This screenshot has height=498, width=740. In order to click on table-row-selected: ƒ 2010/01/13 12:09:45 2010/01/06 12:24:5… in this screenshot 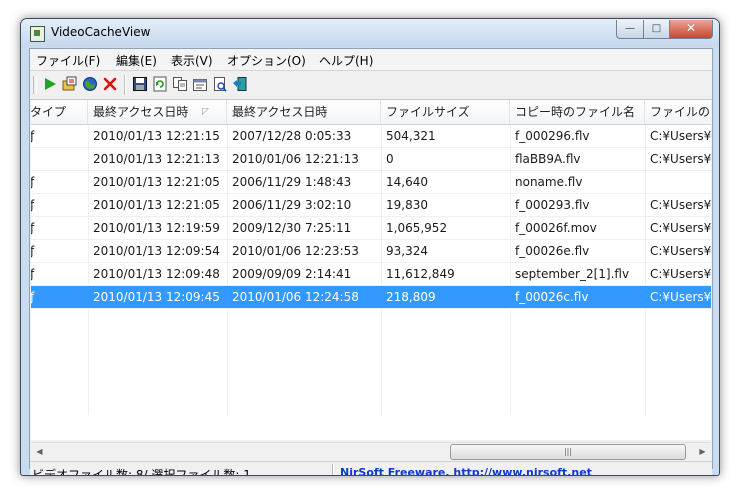, I will do `click(371, 297)`.